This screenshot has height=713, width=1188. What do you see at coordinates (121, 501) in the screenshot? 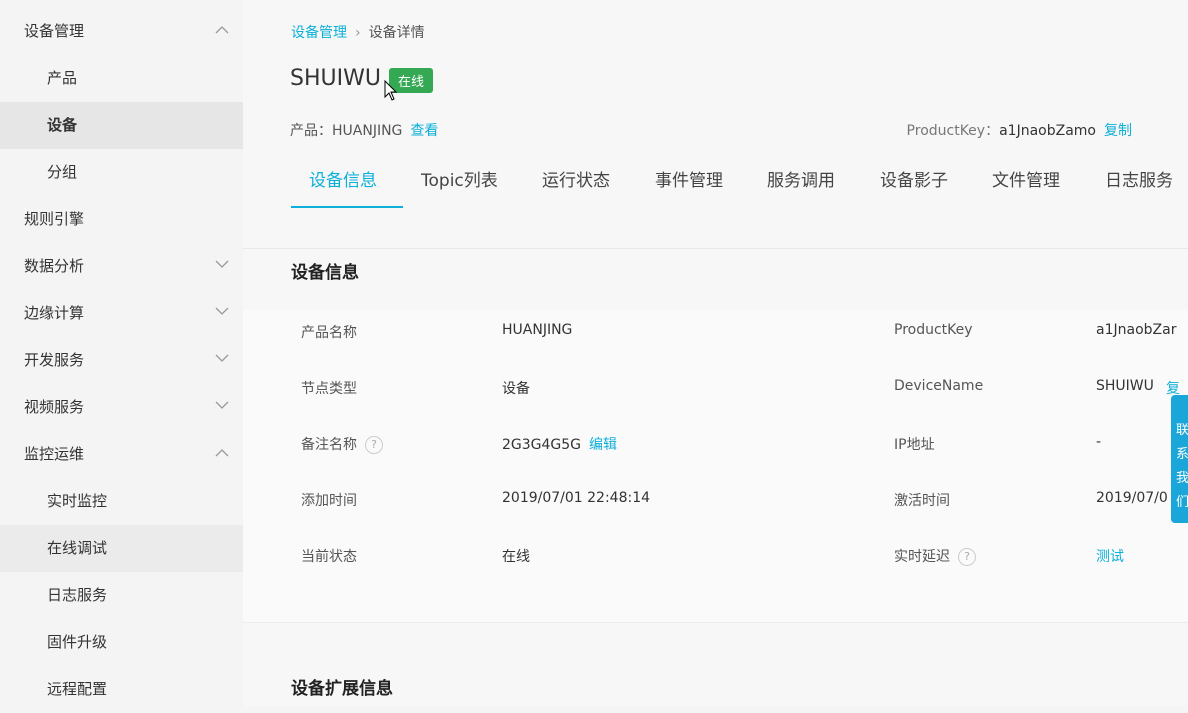
I see `sidebar-item-realtime-monitor: 实时监控` at bounding box center [121, 501].